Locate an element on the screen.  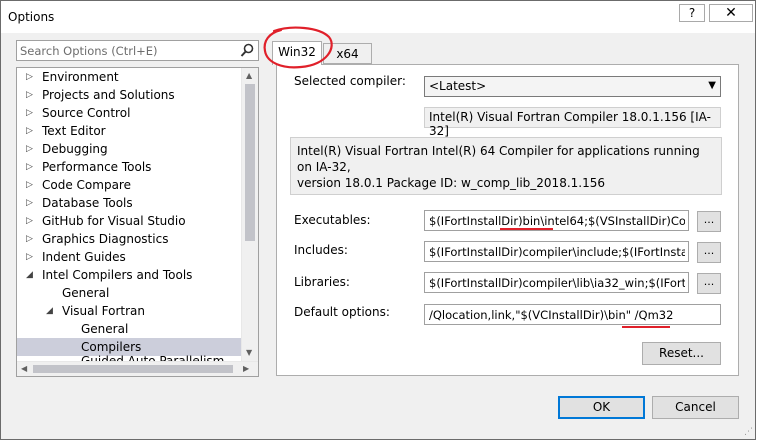
tree-item-label: Debugging is located at coordinates (75, 149).